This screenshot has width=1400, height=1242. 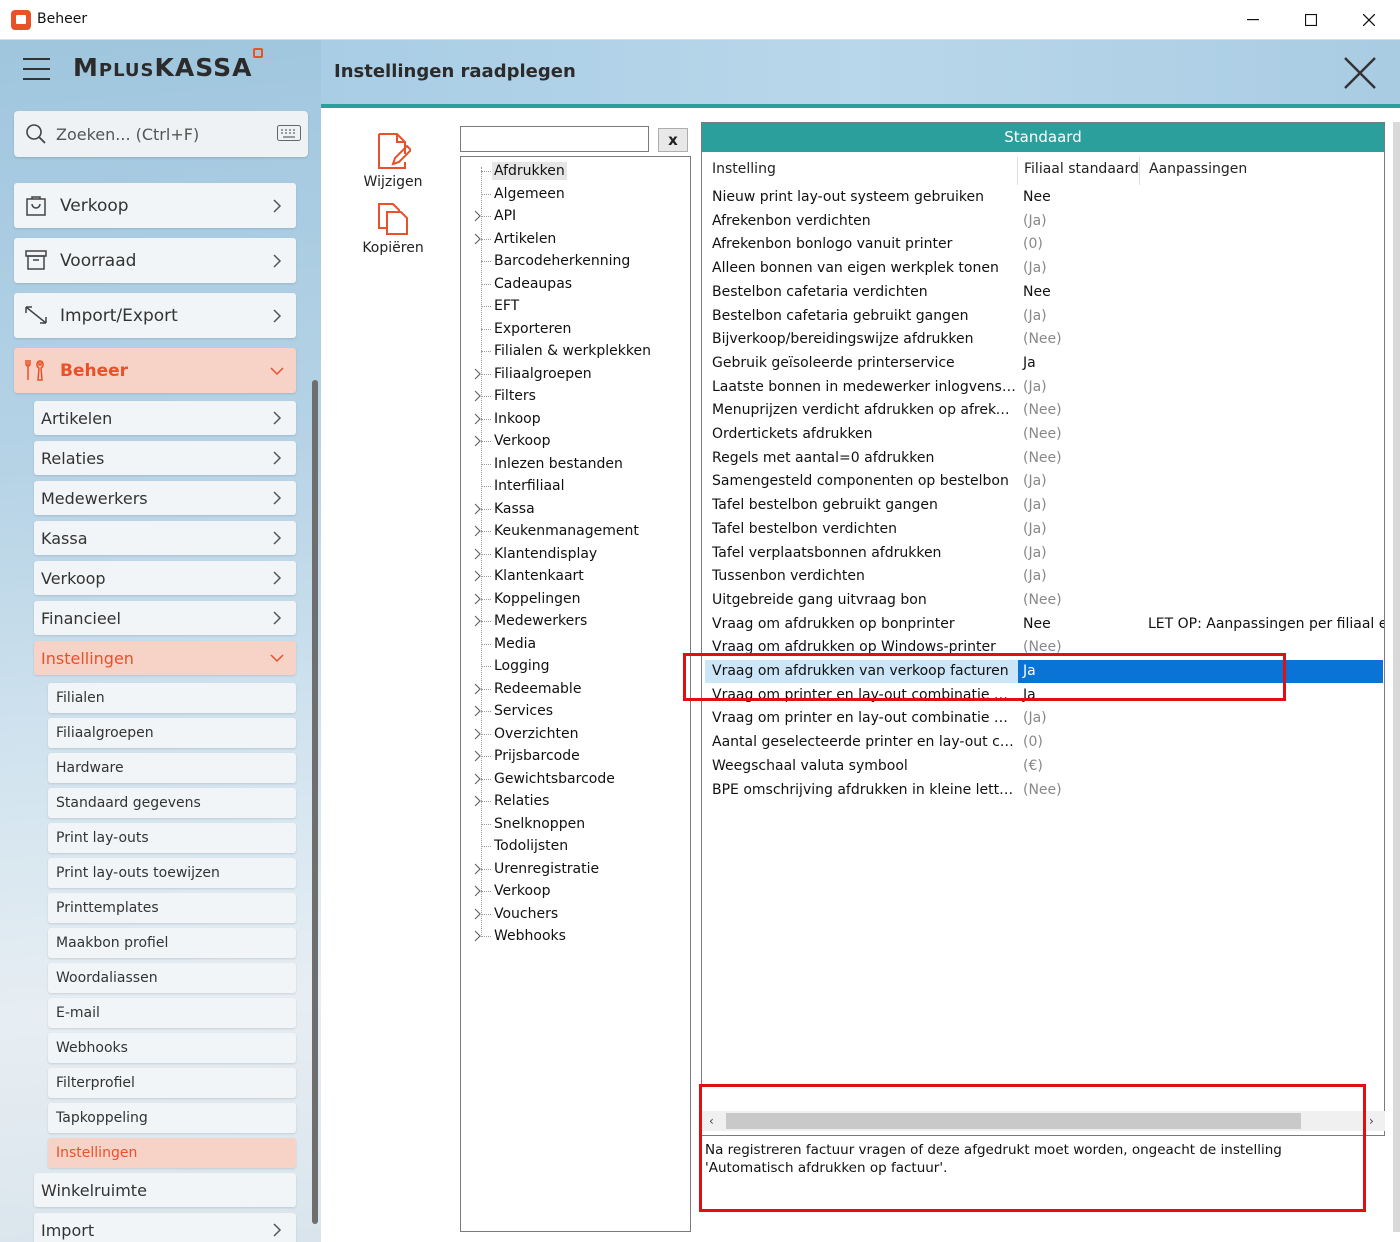 I want to click on search-box, so click(x=161, y=134).